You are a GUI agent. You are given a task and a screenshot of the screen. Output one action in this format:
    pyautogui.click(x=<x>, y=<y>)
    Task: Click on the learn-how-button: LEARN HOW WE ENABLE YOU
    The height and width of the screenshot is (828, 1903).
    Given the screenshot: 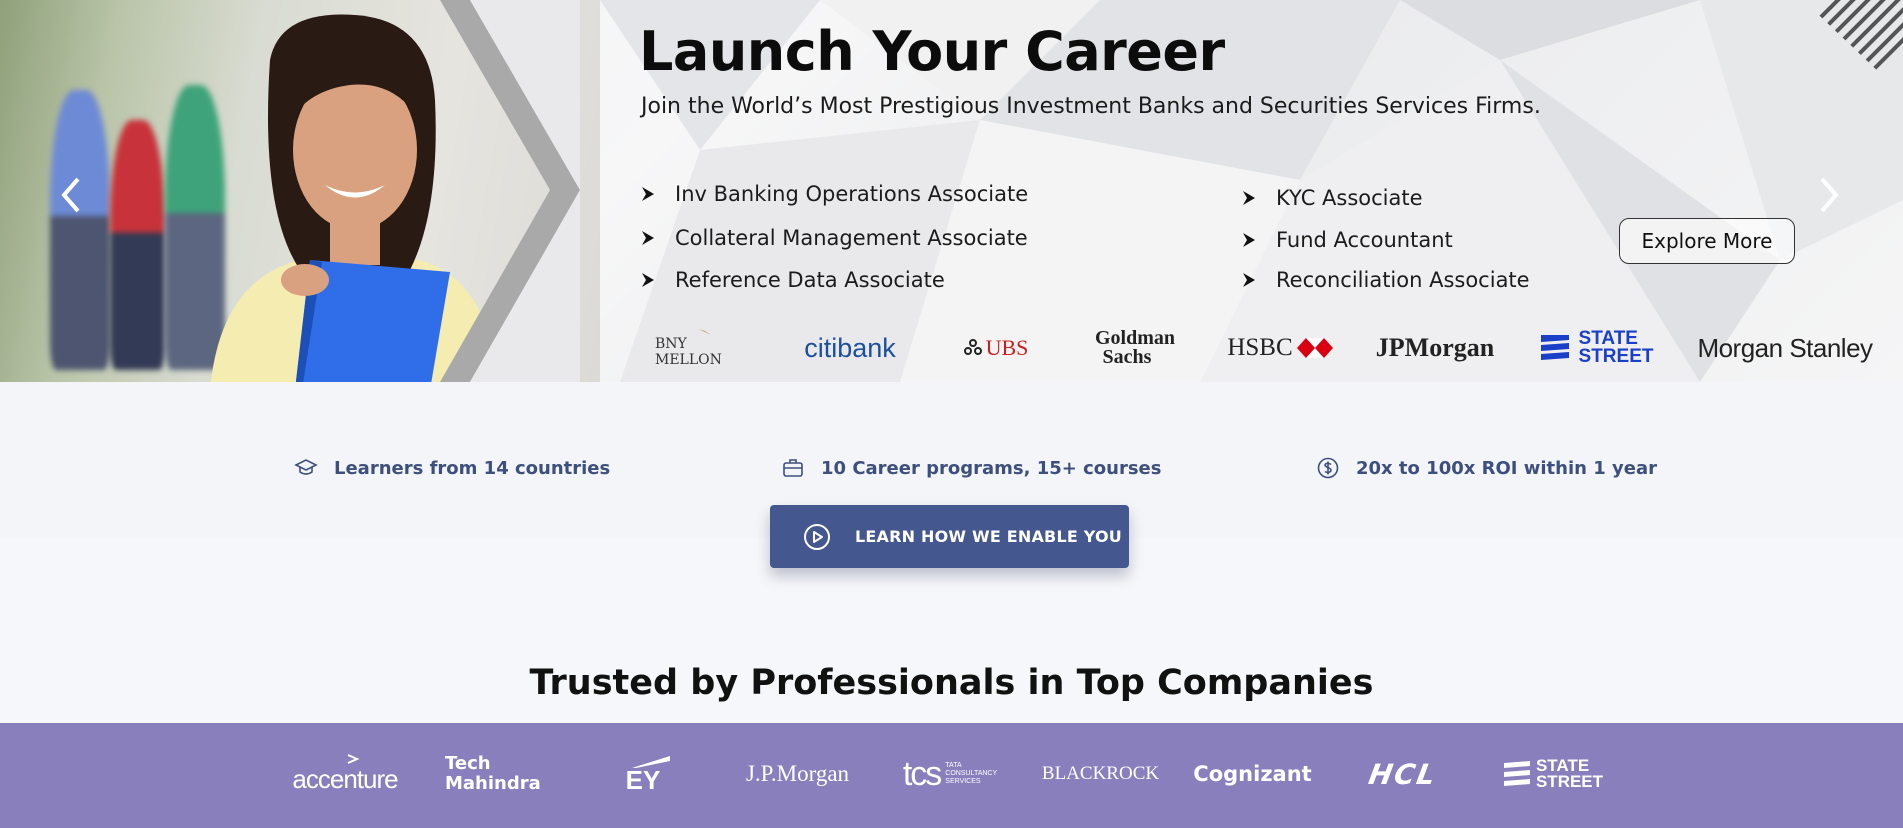 What is the action you would take?
    pyautogui.click(x=949, y=536)
    